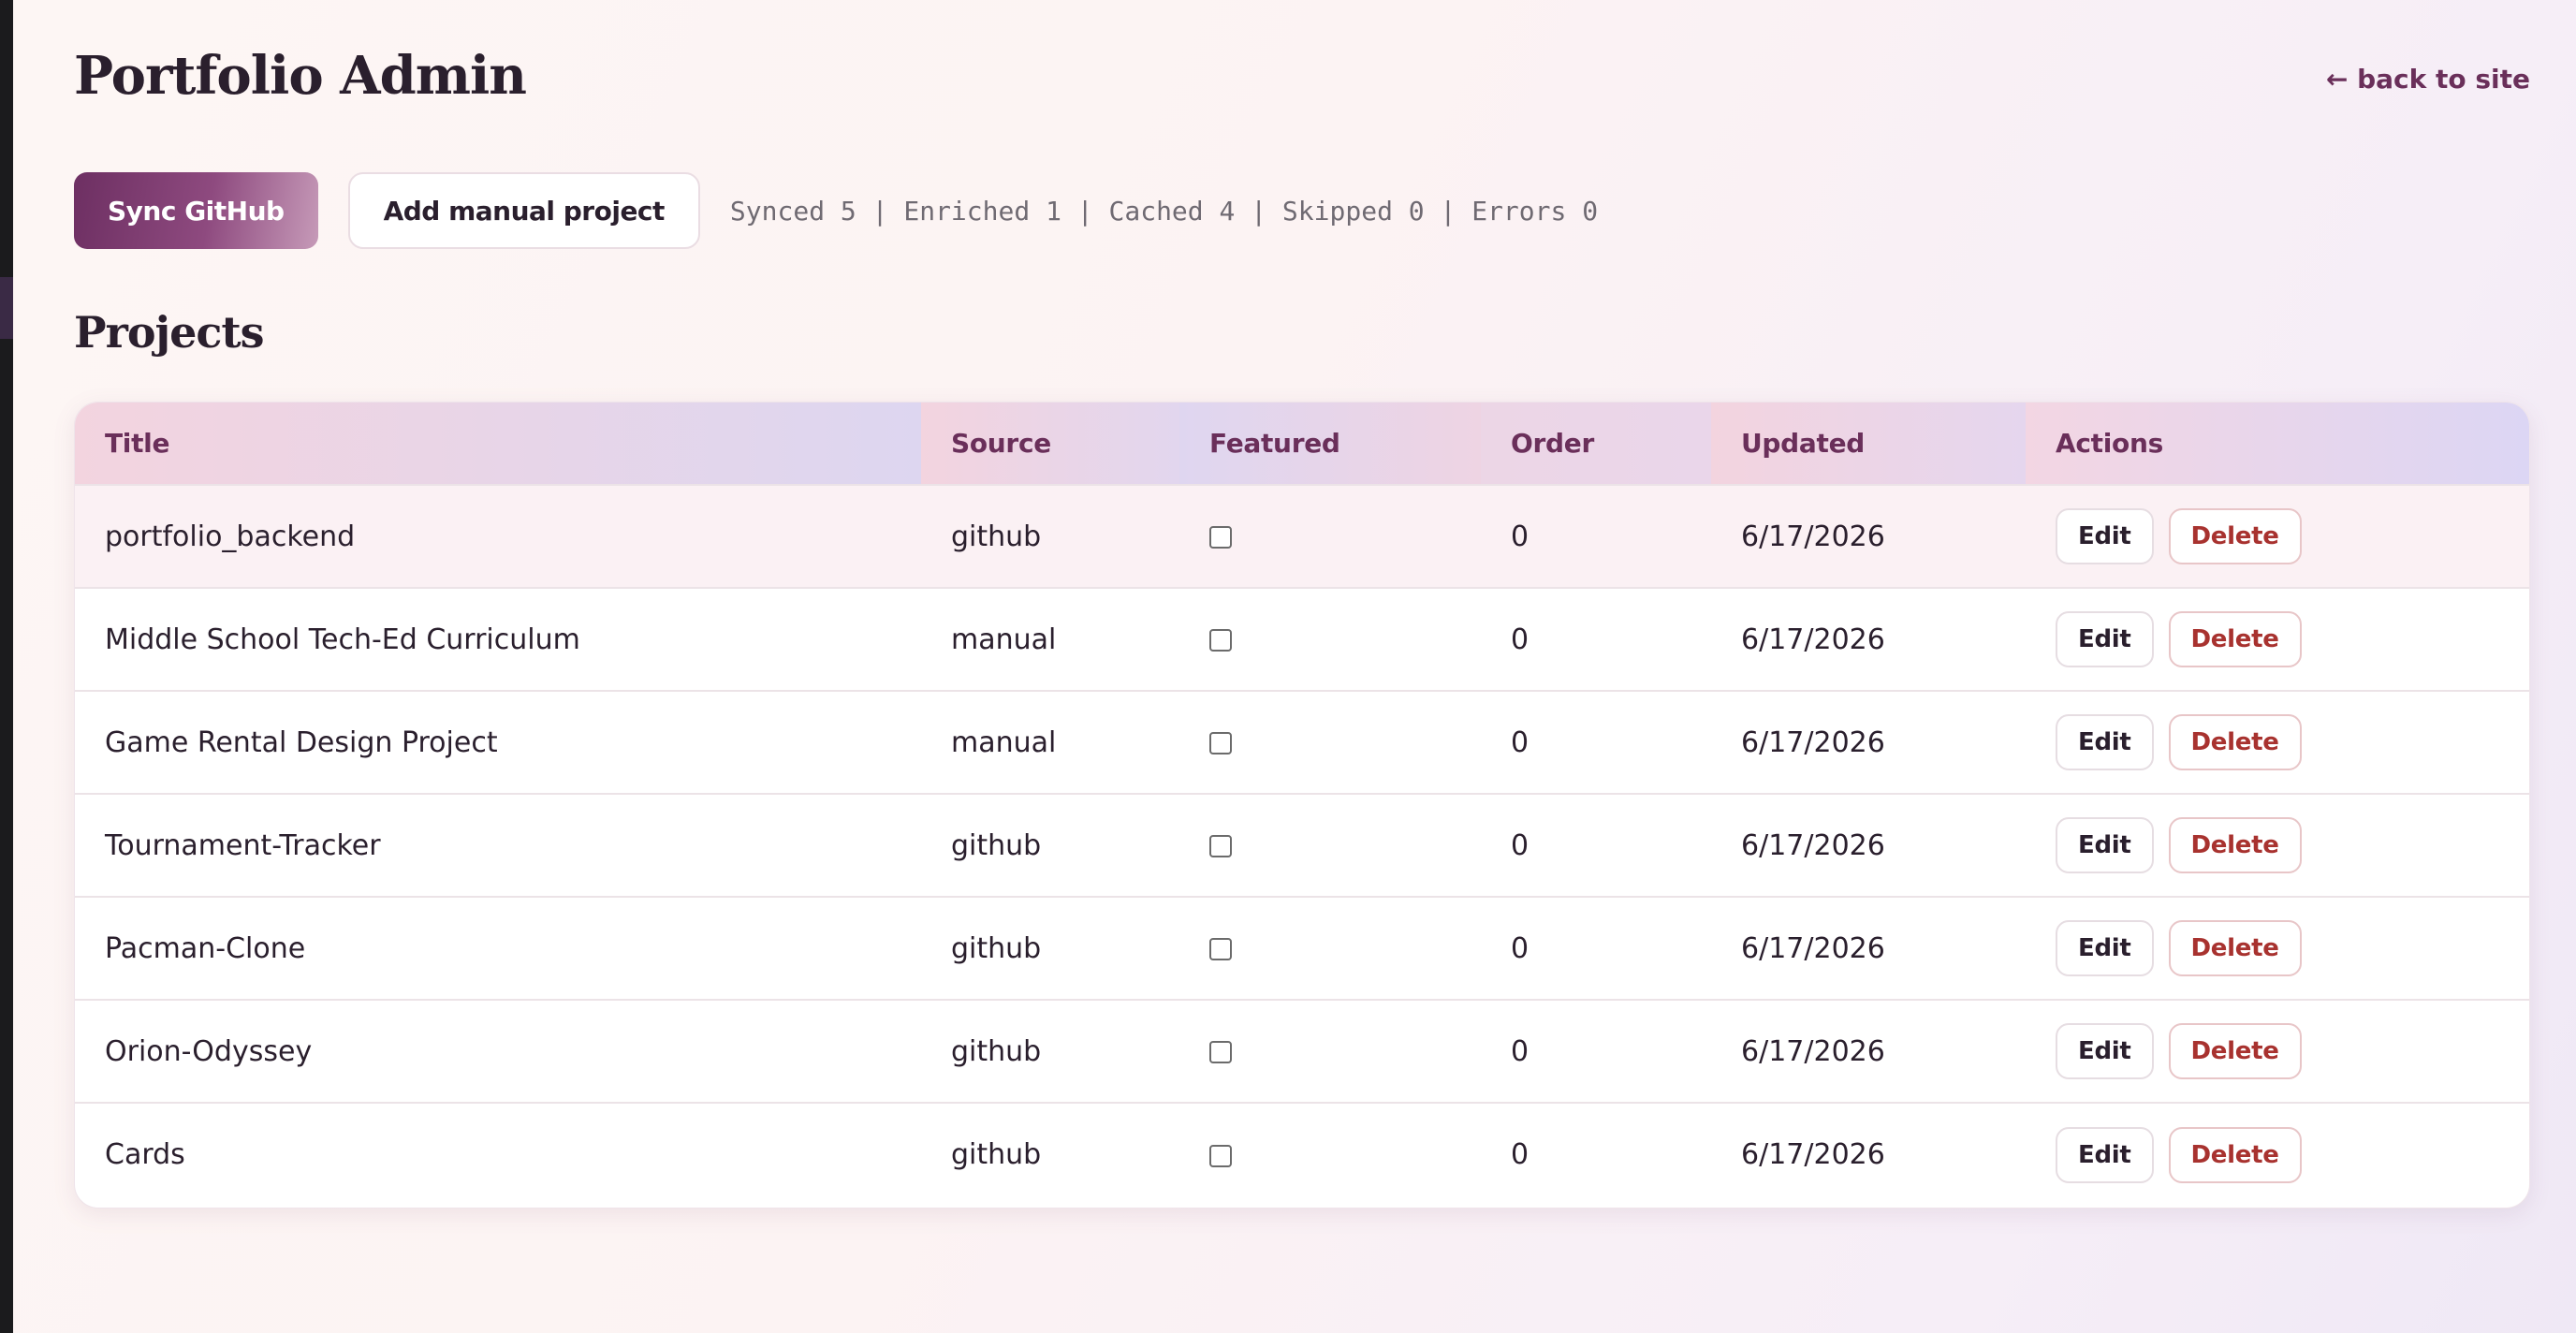 Image resolution: width=2576 pixels, height=1333 pixels. Describe the element at coordinates (1050, 444) in the screenshot. I see `column-header-source: Source` at that location.